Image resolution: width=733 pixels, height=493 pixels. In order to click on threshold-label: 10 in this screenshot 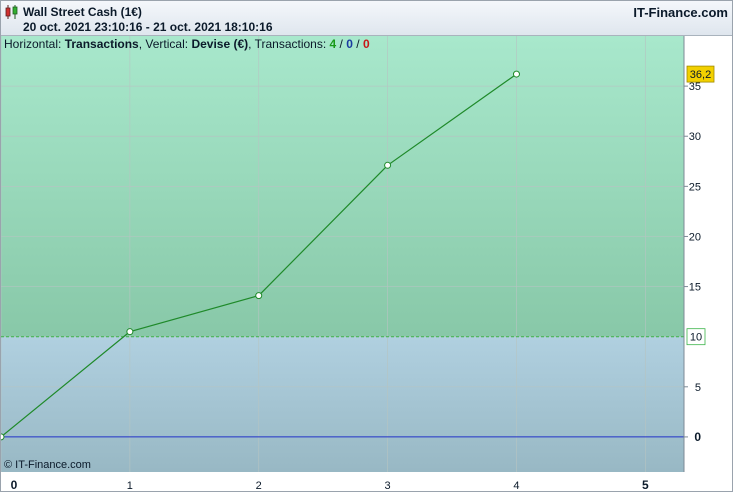, I will do `click(696, 338)`.